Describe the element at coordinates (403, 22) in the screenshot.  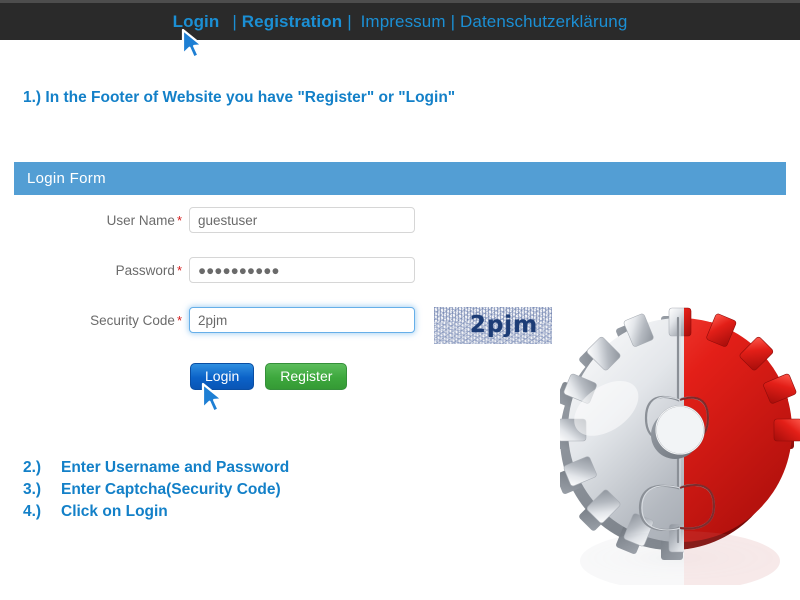
I see `nav-link-impressum: Impressum` at that location.